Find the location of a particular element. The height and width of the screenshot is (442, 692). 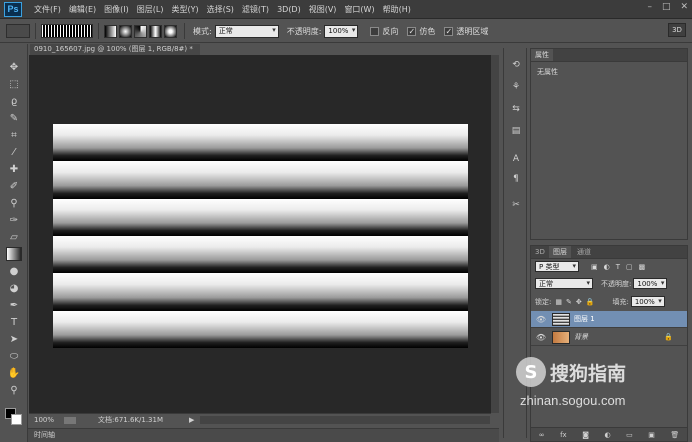

3d-mode-button: 3D is located at coordinates (677, 30).